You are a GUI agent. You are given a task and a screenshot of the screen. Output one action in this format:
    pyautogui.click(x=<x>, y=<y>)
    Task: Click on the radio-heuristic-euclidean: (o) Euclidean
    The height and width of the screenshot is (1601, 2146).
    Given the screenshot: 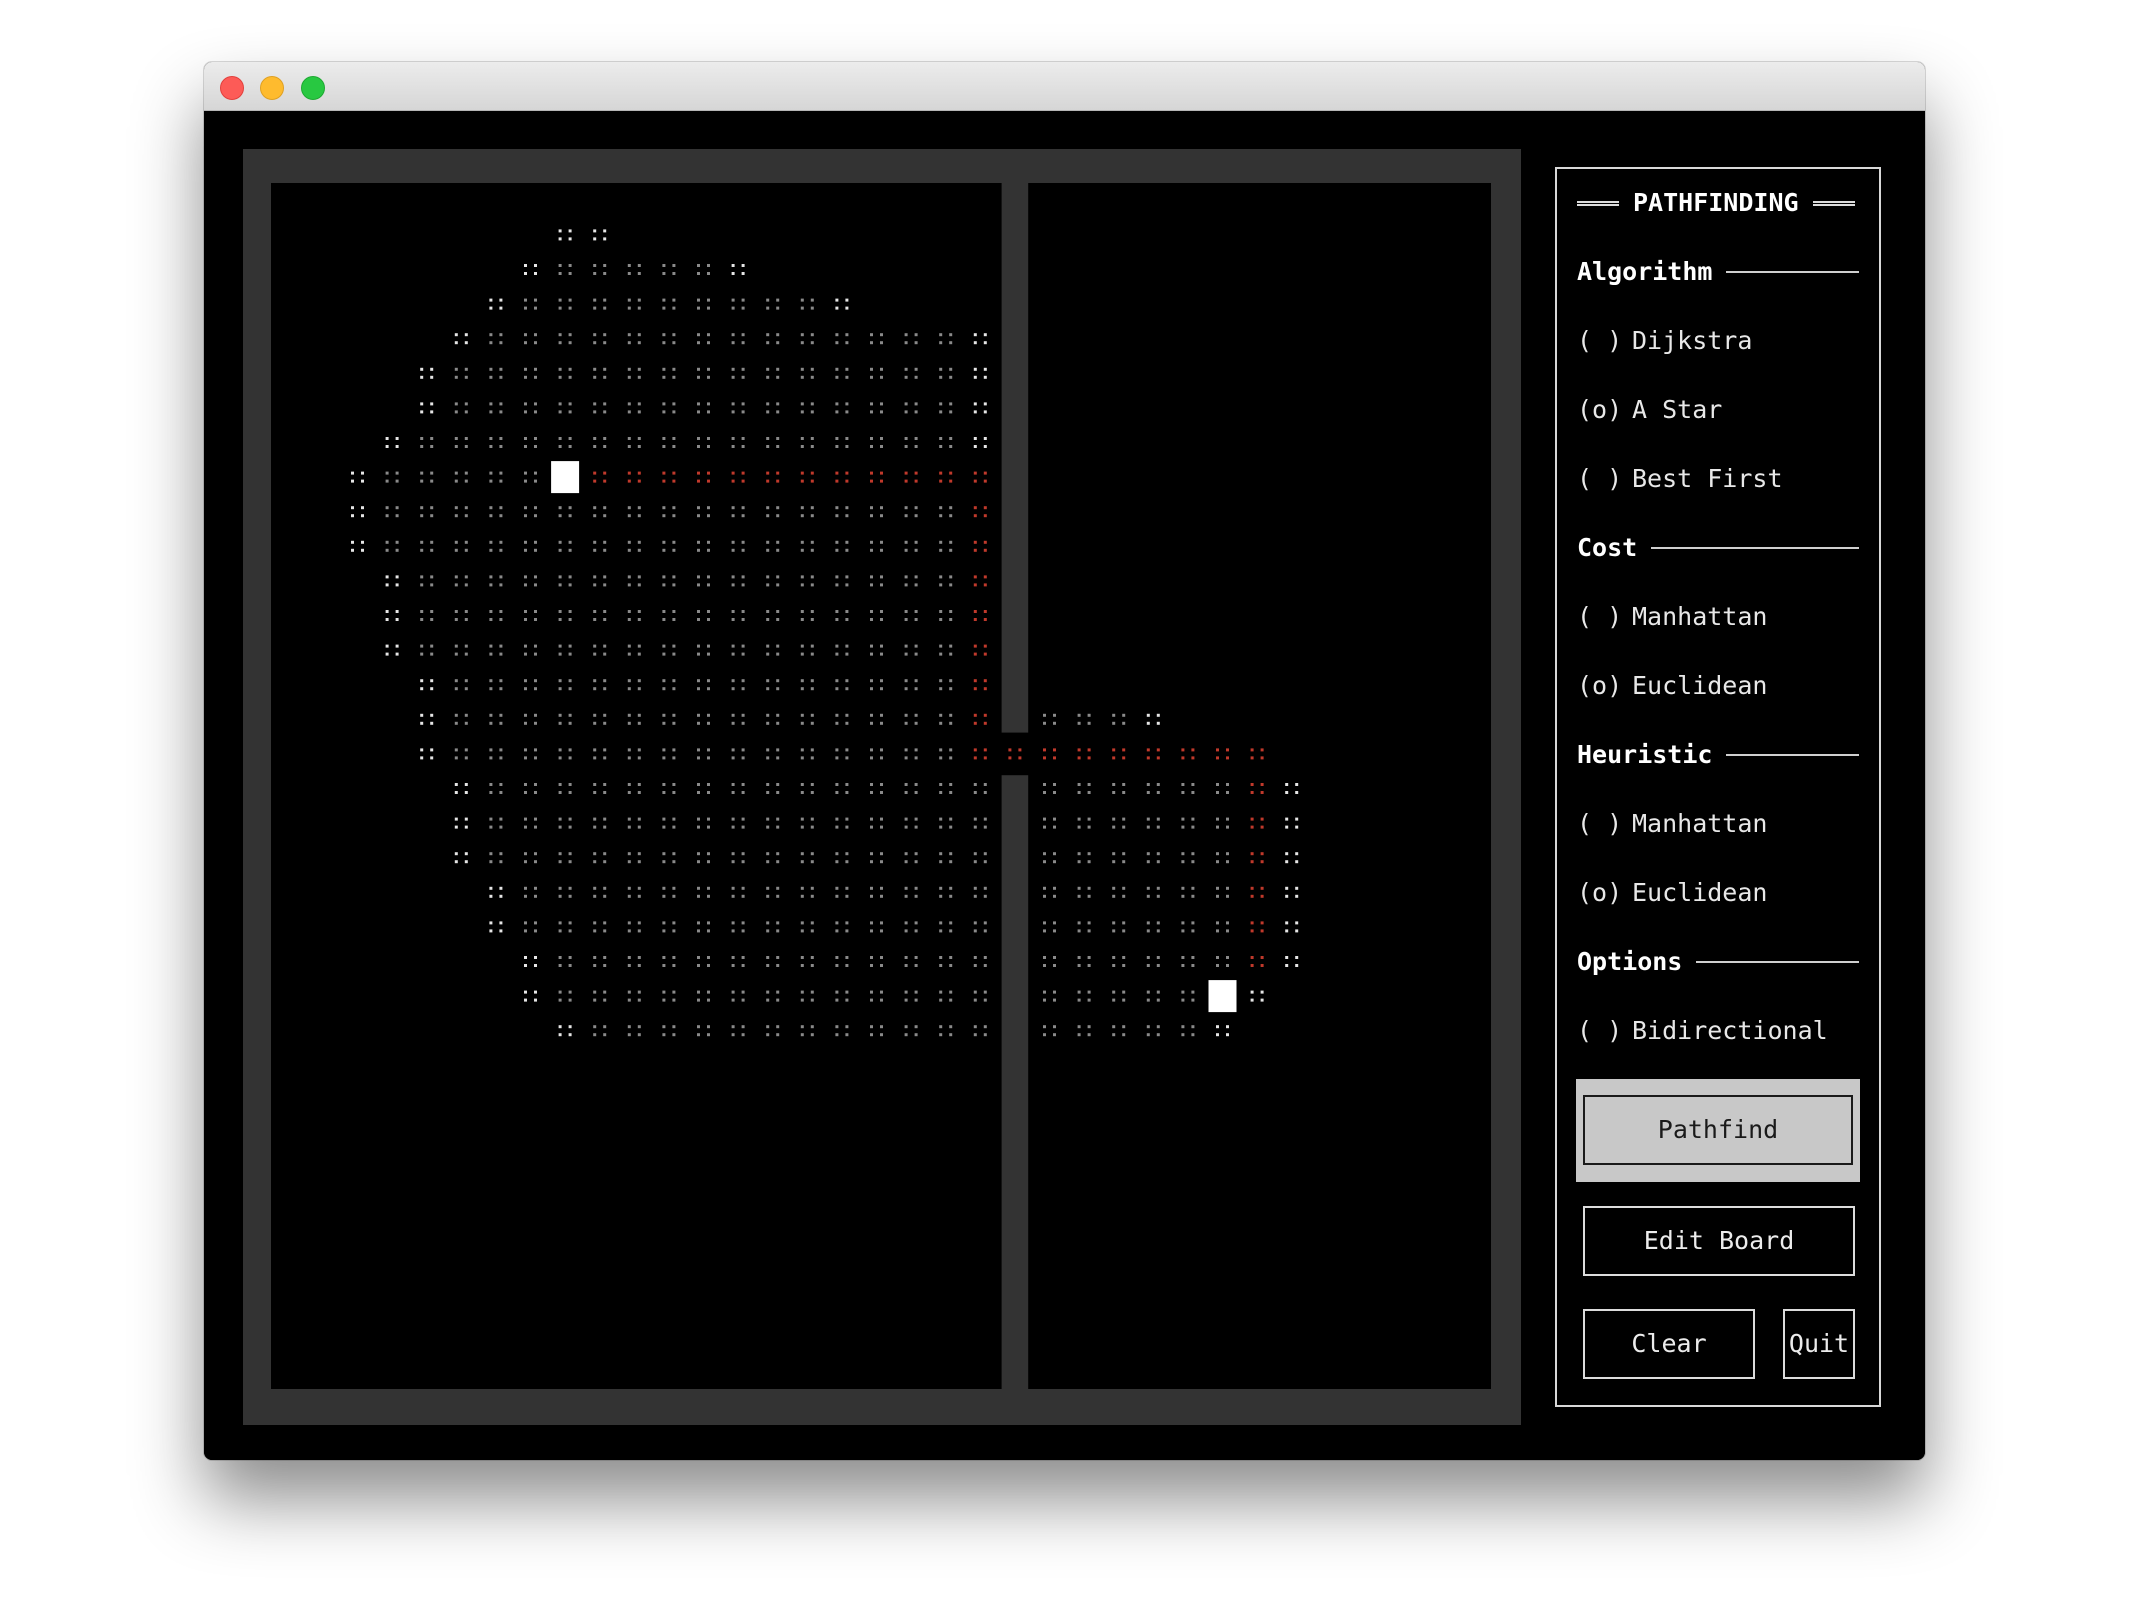 What is the action you would take?
    pyautogui.click(x=1718, y=893)
    